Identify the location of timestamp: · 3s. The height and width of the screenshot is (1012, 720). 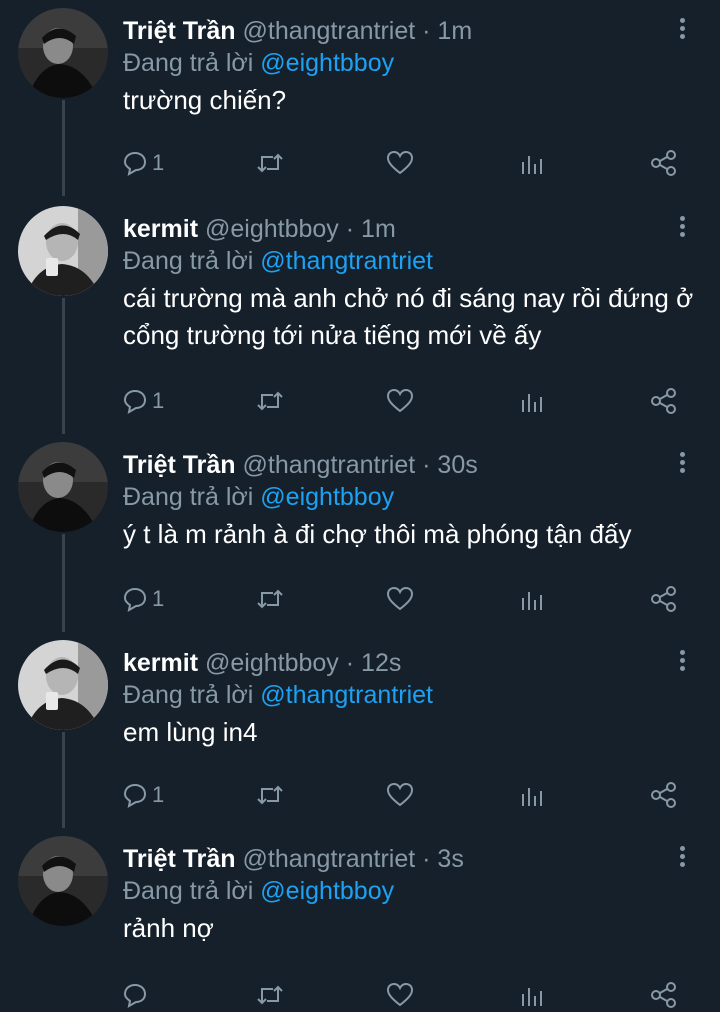
(443, 859).